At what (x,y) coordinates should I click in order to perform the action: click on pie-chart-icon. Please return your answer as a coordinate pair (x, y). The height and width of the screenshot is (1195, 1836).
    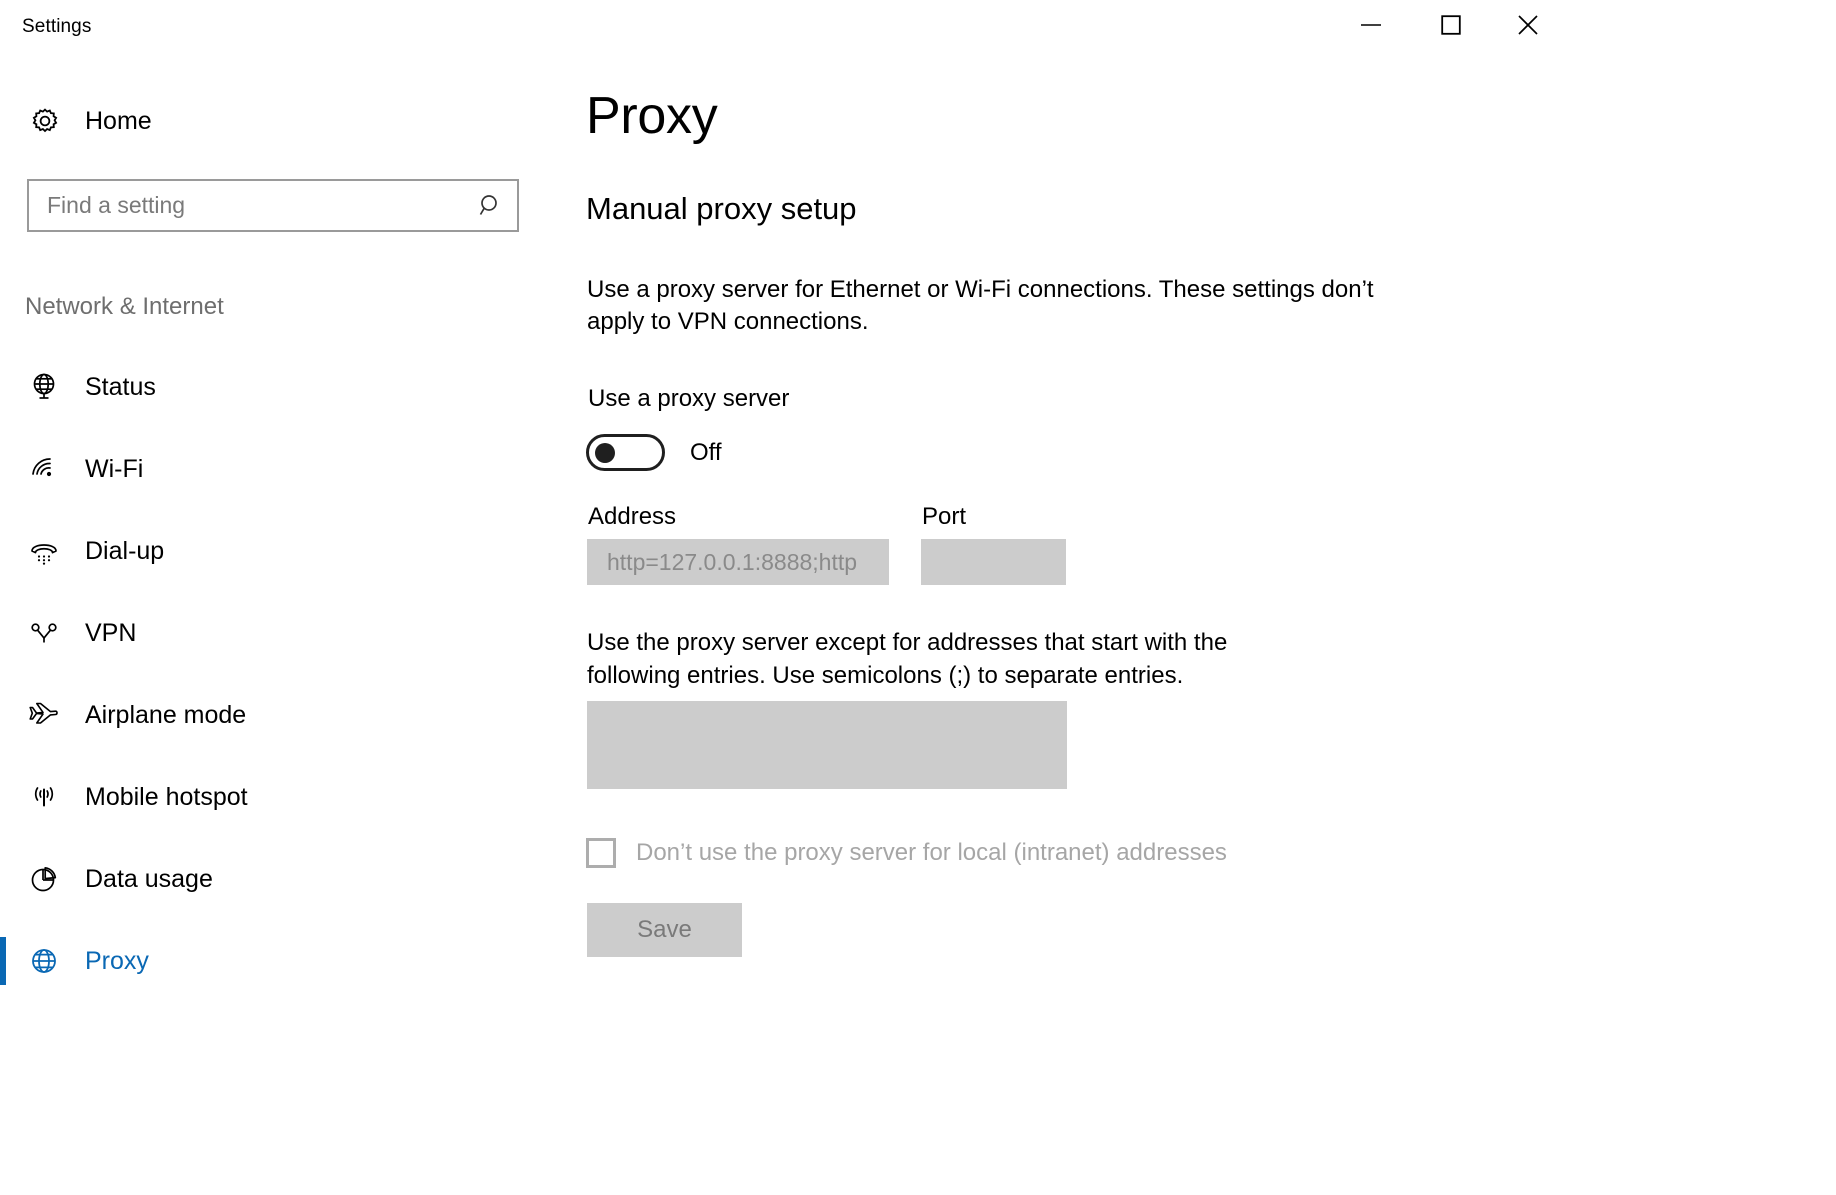
    Looking at the image, I should click on (44, 879).